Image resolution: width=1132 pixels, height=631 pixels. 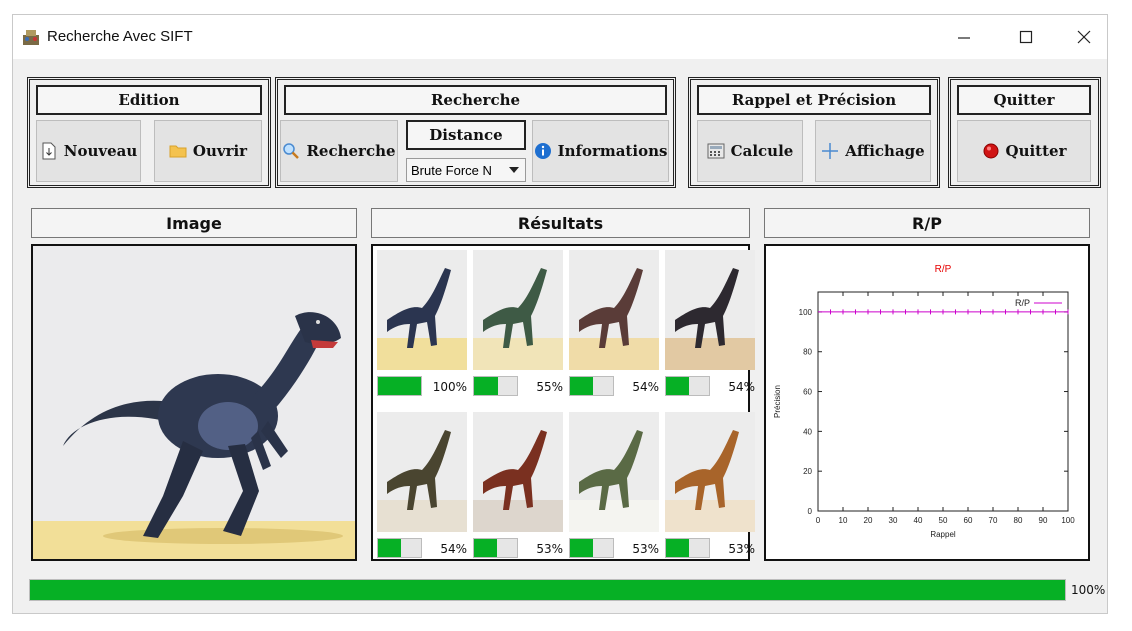 I want to click on x-tick-label: 100, so click(x=1068, y=520).